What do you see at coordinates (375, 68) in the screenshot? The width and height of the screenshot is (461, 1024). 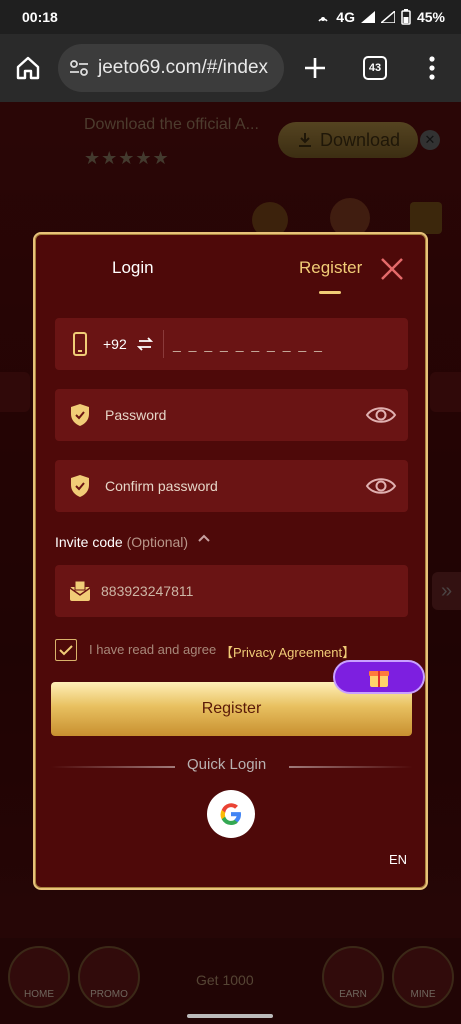 I see `tab-switcher-button: 43` at bounding box center [375, 68].